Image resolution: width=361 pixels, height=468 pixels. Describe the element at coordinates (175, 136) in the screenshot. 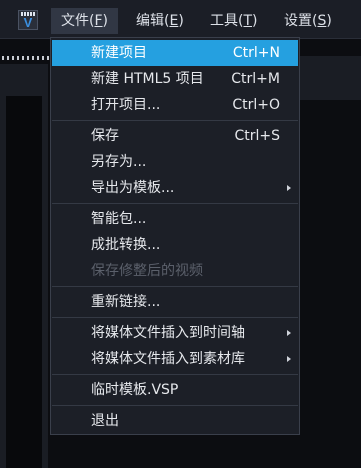

I see `menu-item-save: 保存 Ctrl+S` at that location.